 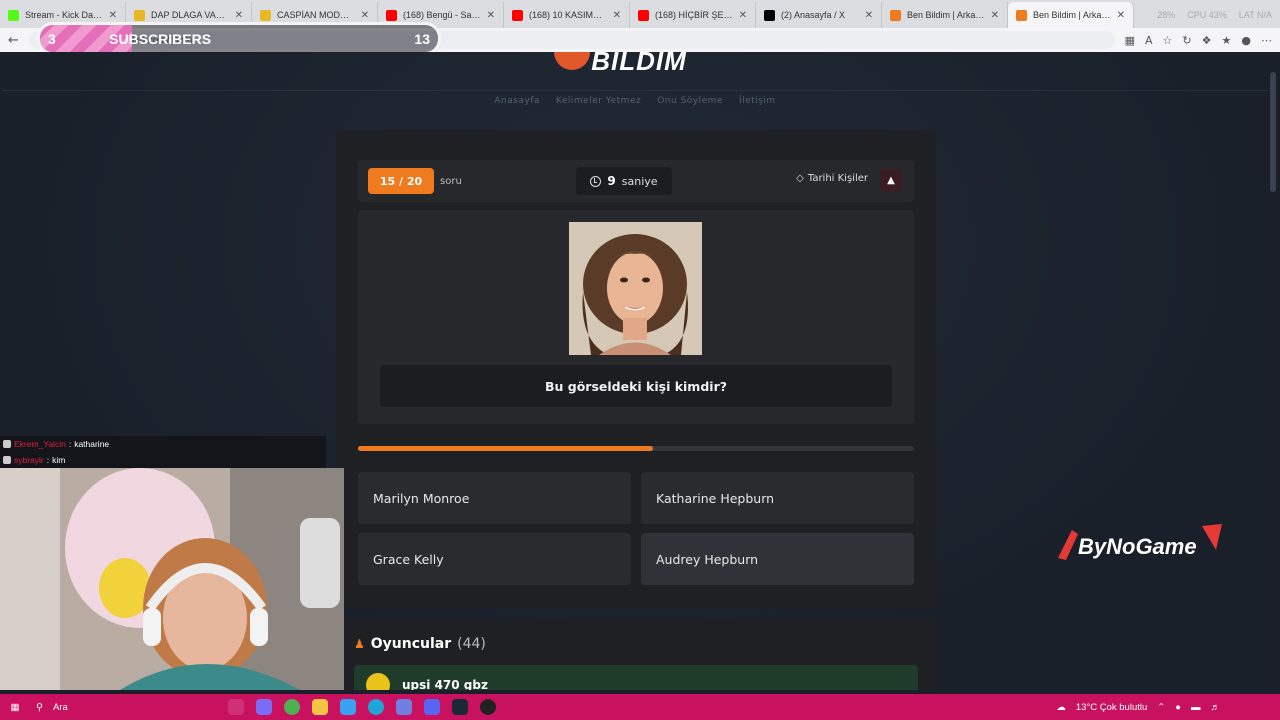 What do you see at coordinates (636, 677) in the screenshot?
I see `player-row: upsi 470 gbz` at bounding box center [636, 677].